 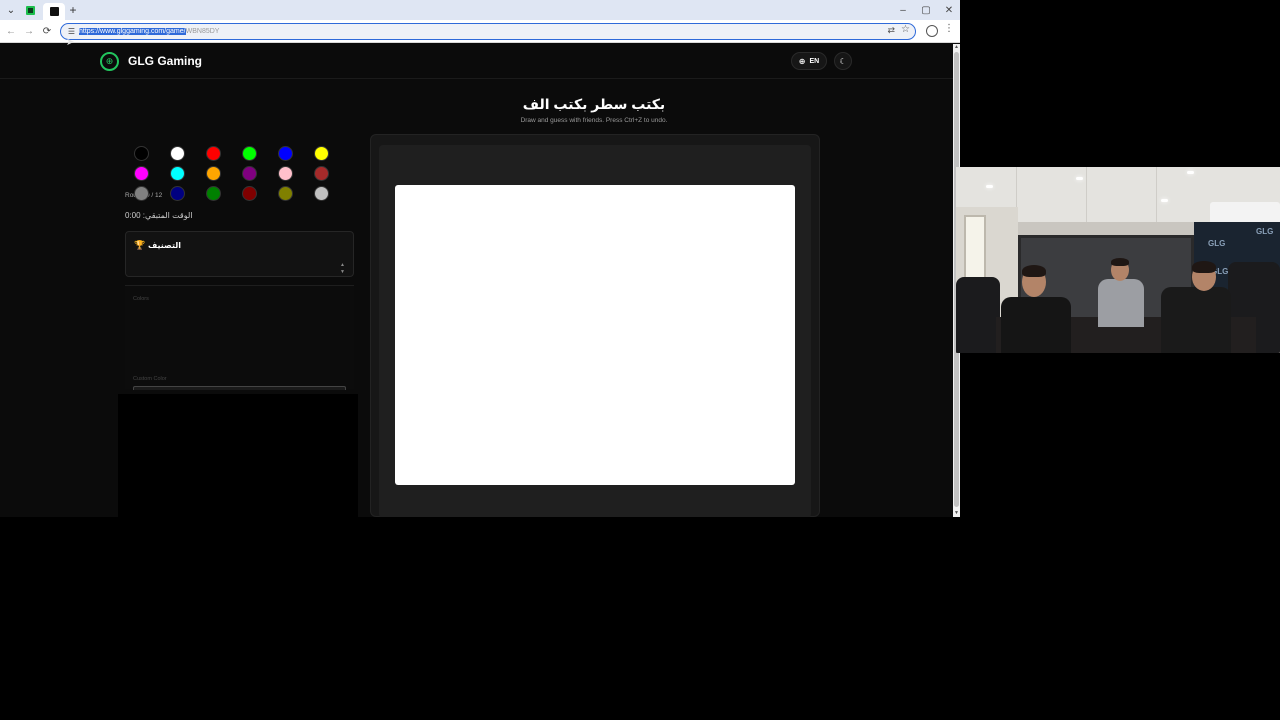 I want to click on tab-glg, so click(x=30, y=10).